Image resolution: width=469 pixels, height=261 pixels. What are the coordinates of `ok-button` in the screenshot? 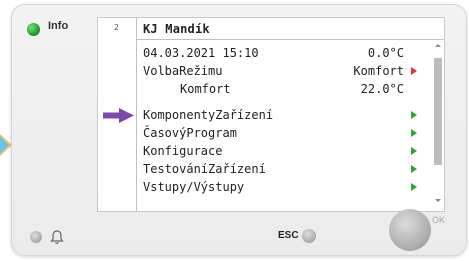 It's located at (410, 230).